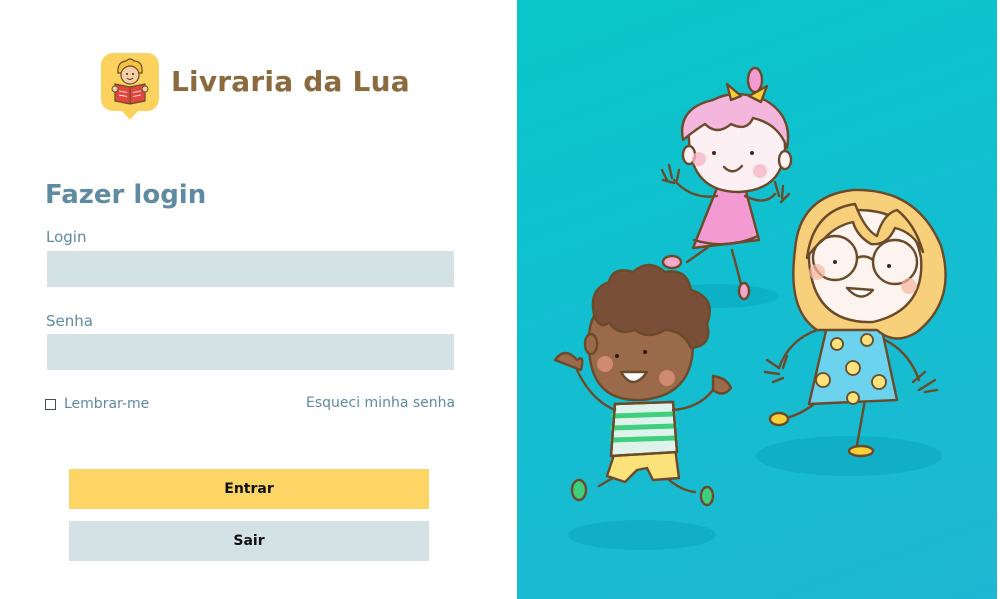 The image size is (1000, 599). I want to click on blonde-girl-figure, so click(855, 323).